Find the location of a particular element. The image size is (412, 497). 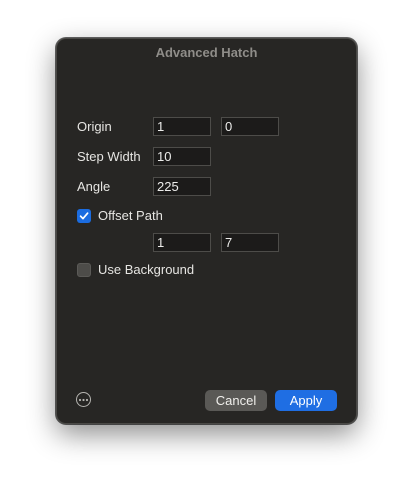

angle-field: 225 is located at coordinates (182, 186).